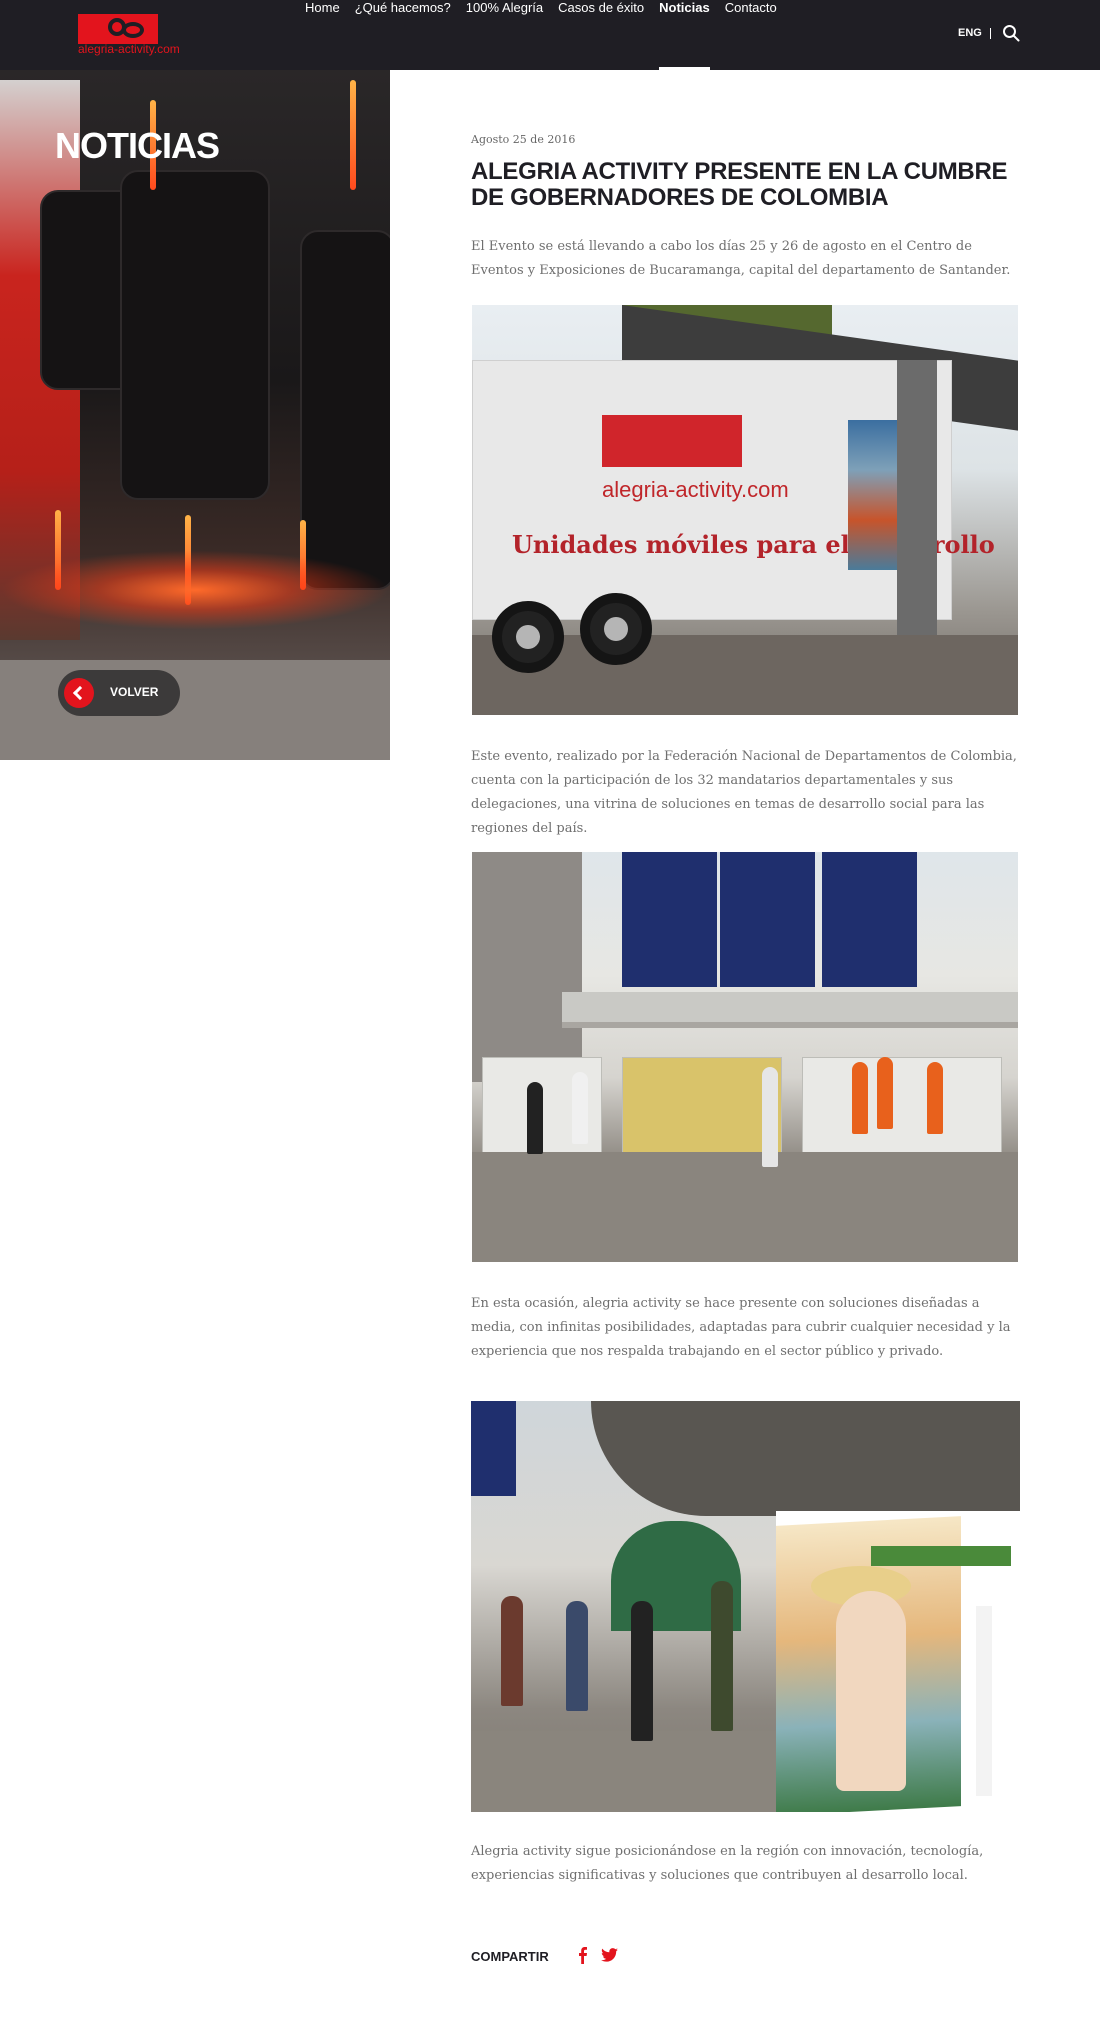 The image size is (1100, 2039). Describe the element at coordinates (790, 1010) in the screenshot. I see `photo-roof` at that location.